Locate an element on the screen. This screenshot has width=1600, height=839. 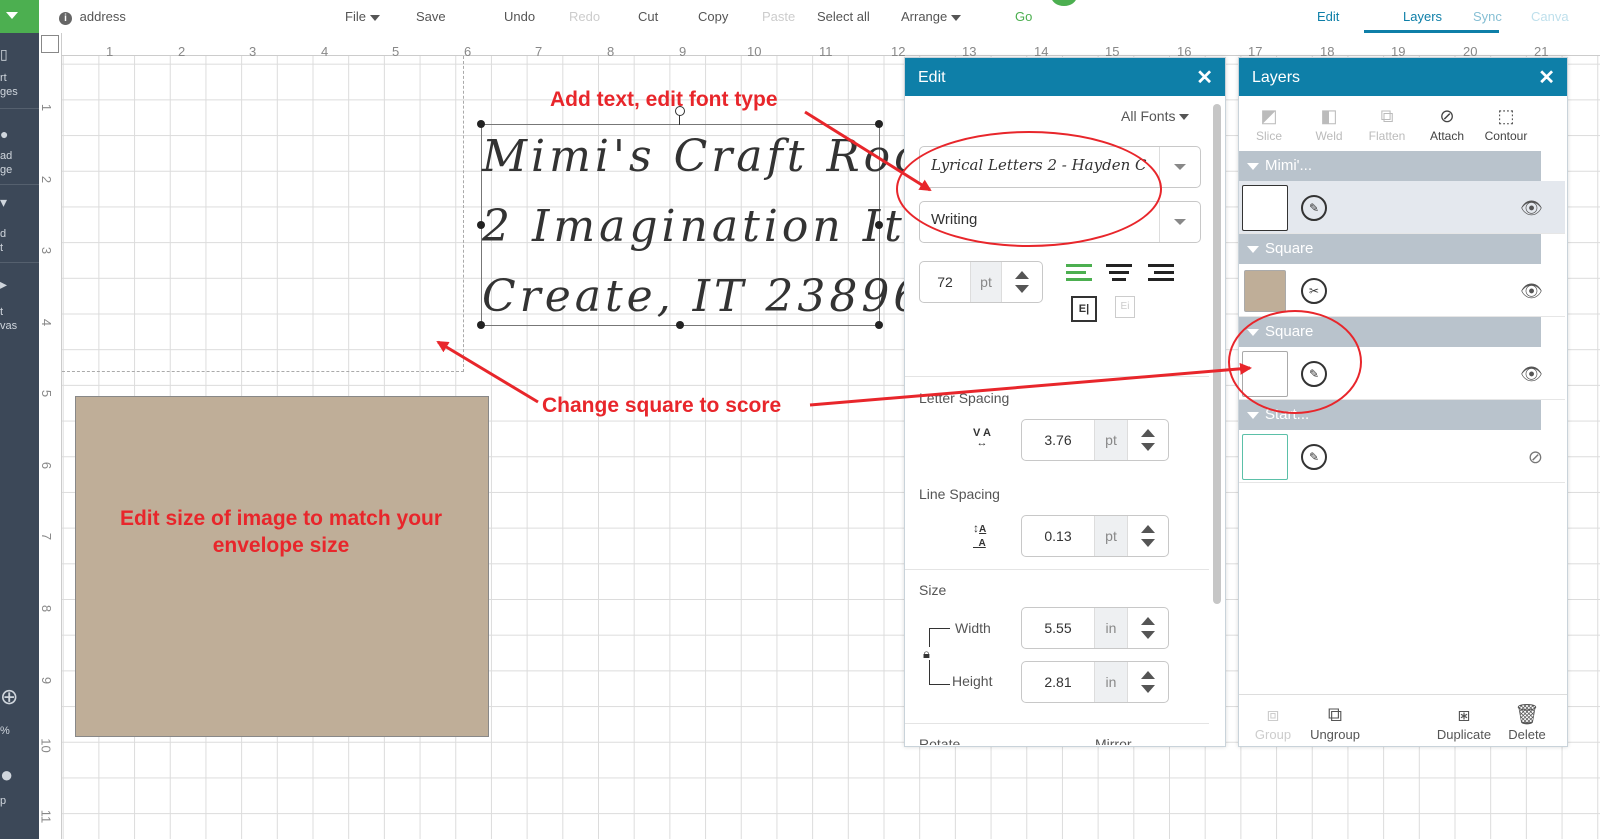
redo-button: Redo is located at coordinates (584, 16).